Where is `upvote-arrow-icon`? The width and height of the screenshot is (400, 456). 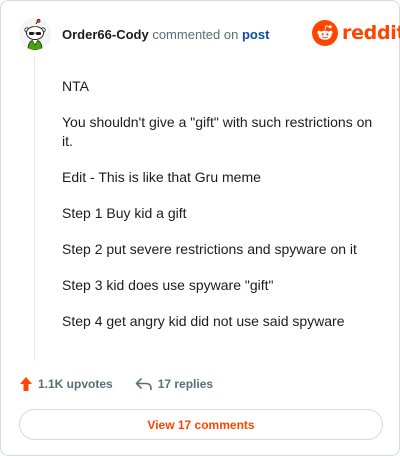
upvote-arrow-icon is located at coordinates (26, 384).